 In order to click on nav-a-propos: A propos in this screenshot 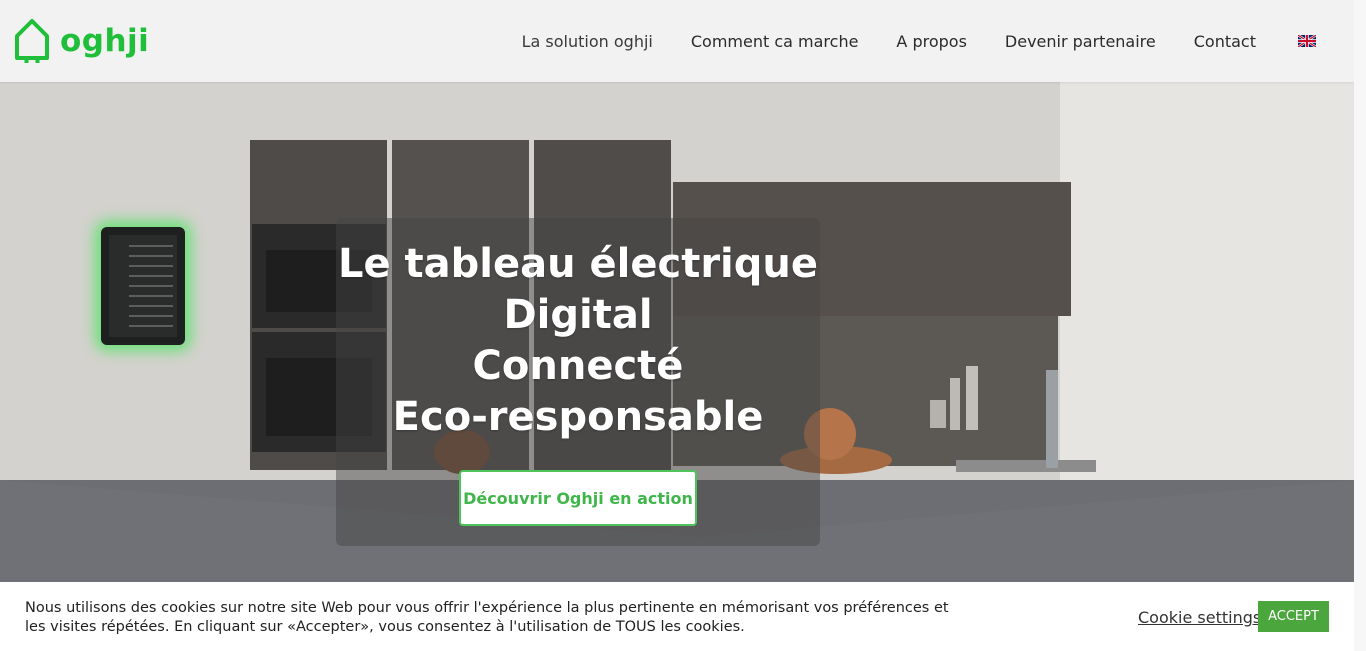, I will do `click(931, 41)`.